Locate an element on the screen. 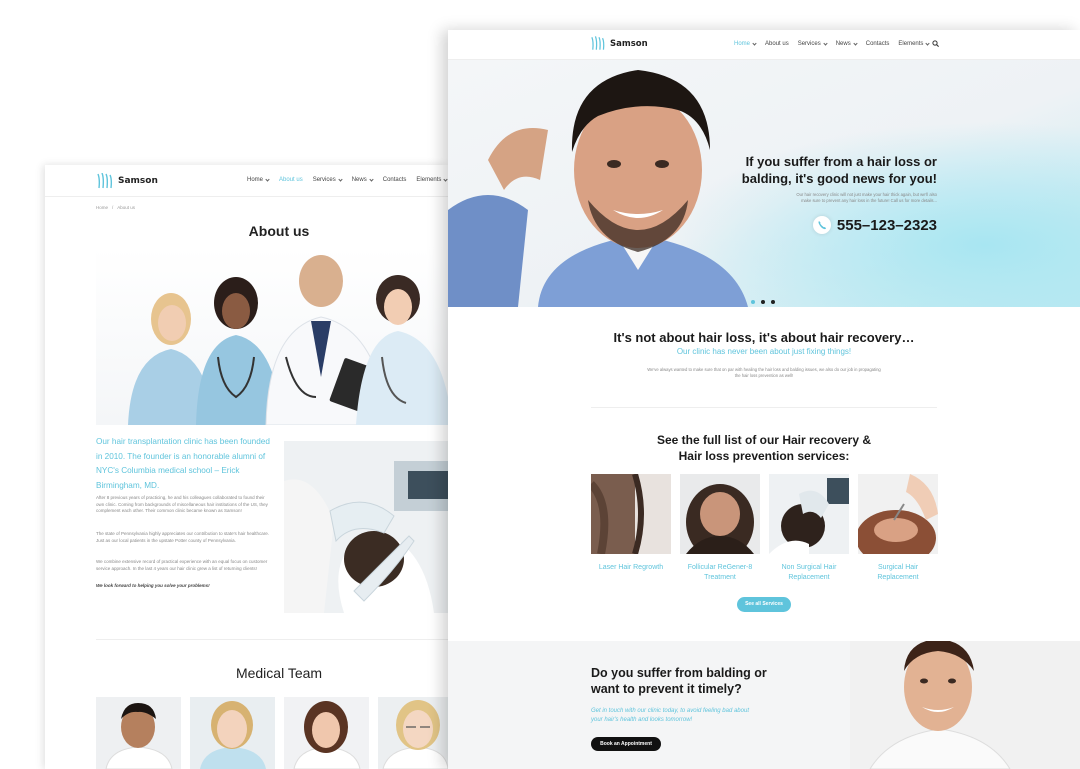 This screenshot has width=1080, height=769. home-menu-item-home: Home is located at coordinates (745, 43).